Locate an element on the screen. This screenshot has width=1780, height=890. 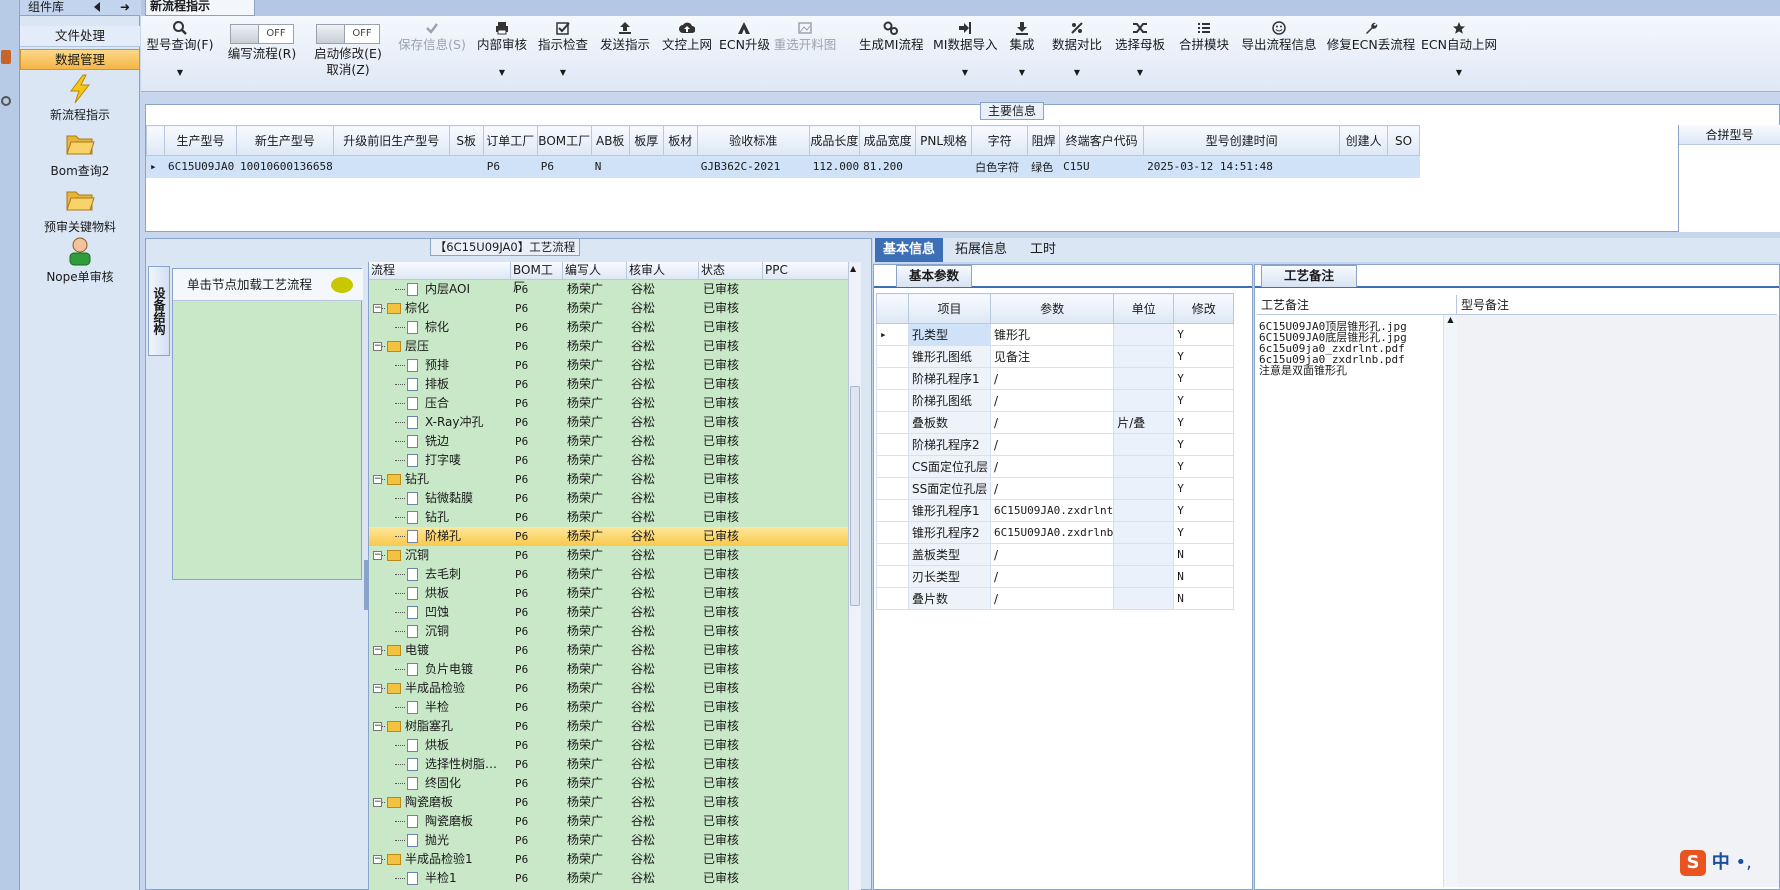
table-row: 叠板数 / 片/叠 Y is located at coordinates (1055, 422).